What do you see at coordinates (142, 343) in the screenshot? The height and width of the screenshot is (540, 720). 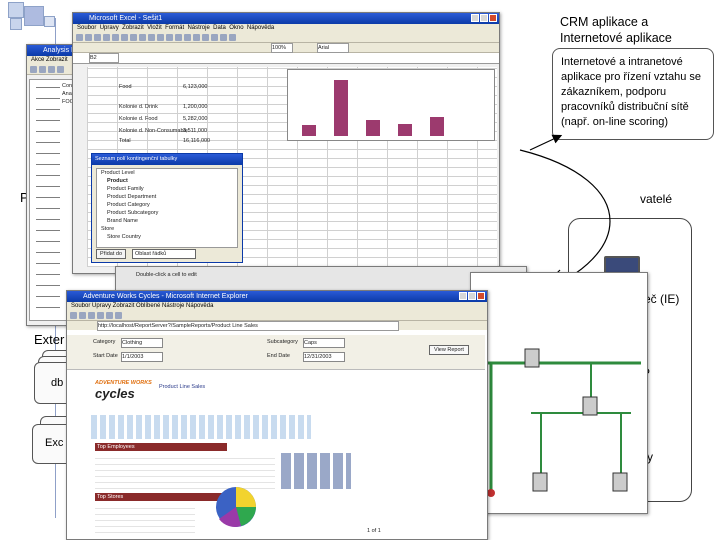 I see `category-select: Clothing` at bounding box center [142, 343].